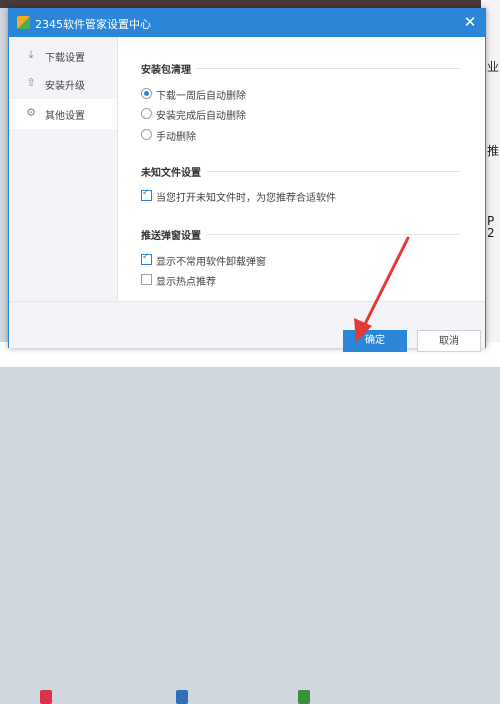  What do you see at coordinates (201, 96) in the screenshot?
I see `option-label: 下载一周后自动删除` at bounding box center [201, 96].